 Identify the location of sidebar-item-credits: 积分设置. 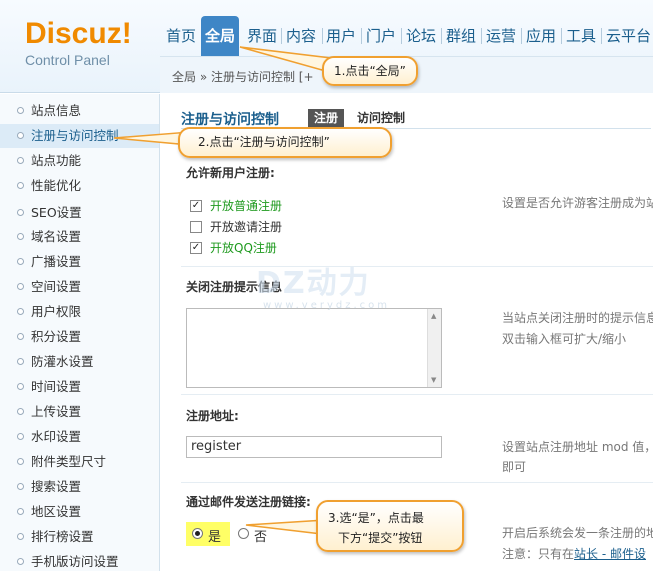
(79, 337).